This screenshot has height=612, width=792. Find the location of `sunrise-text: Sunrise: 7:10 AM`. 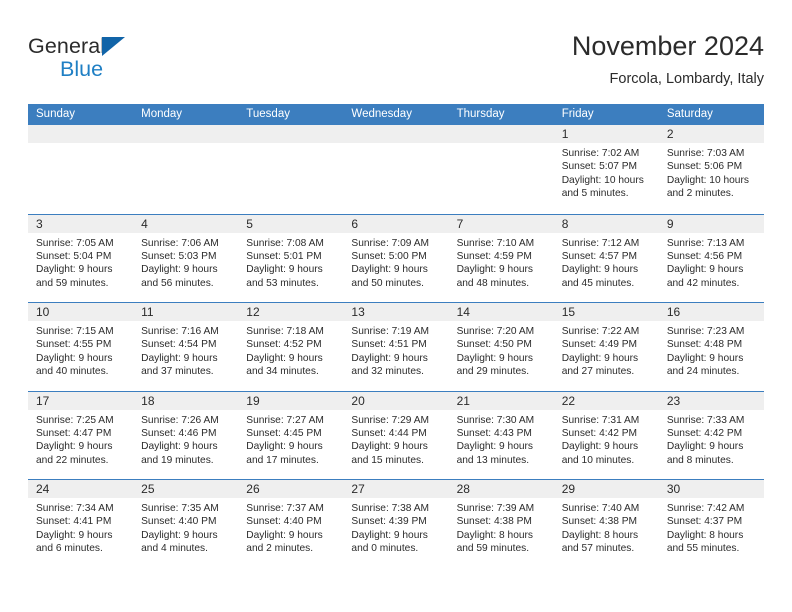

sunrise-text: Sunrise: 7:10 AM is located at coordinates (495, 243).